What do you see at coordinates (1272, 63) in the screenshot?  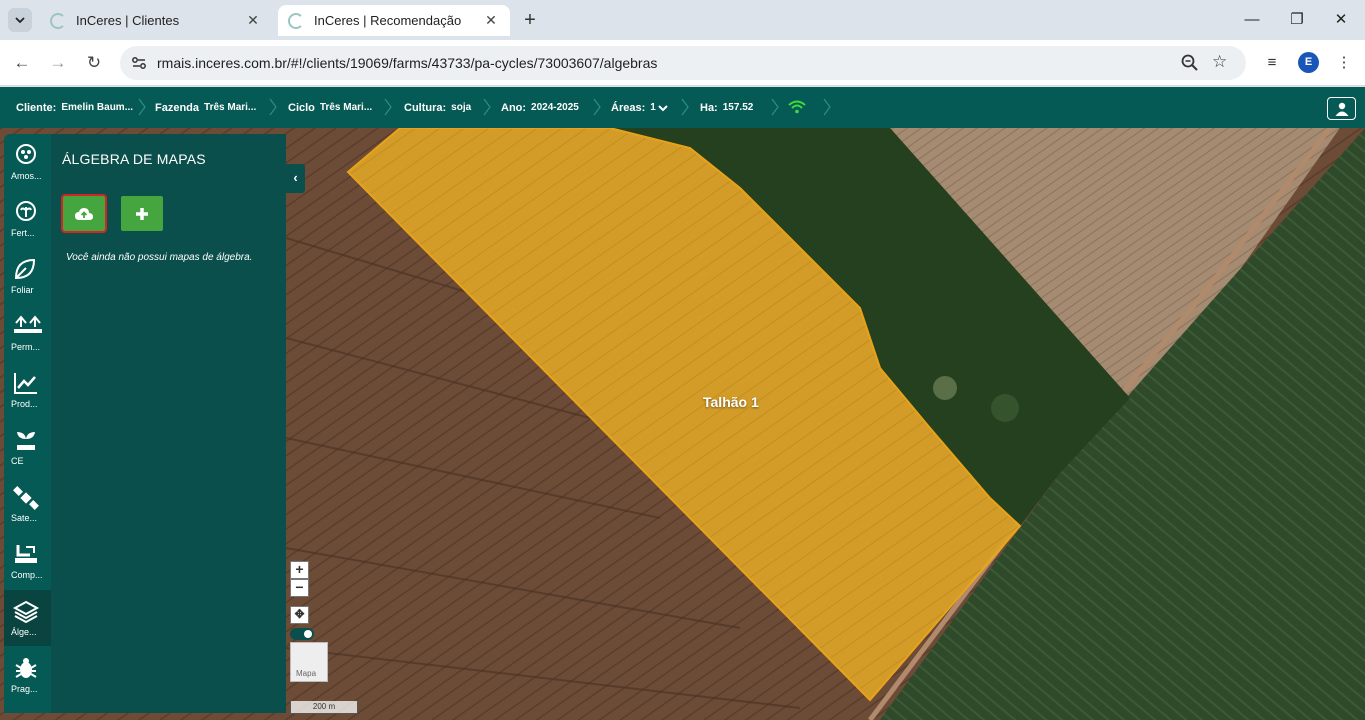 I see `media-control-icon: ≡` at bounding box center [1272, 63].